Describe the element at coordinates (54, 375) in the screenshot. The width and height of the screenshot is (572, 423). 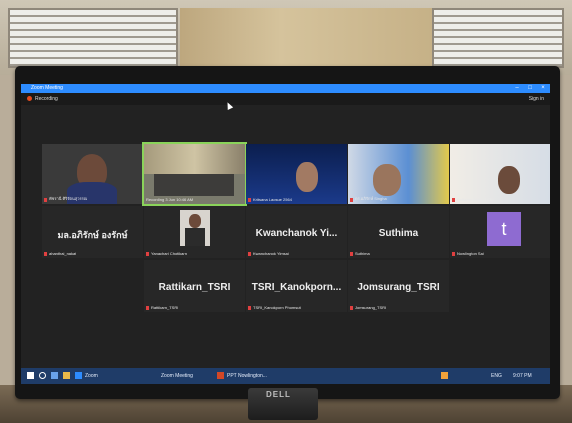
I see `task-view-icon` at that location.